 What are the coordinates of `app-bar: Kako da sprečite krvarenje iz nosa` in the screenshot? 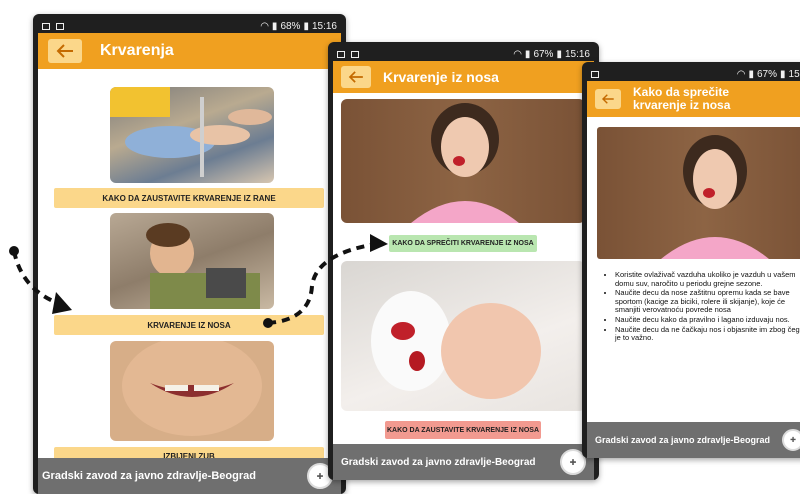 It's located at (693, 99).